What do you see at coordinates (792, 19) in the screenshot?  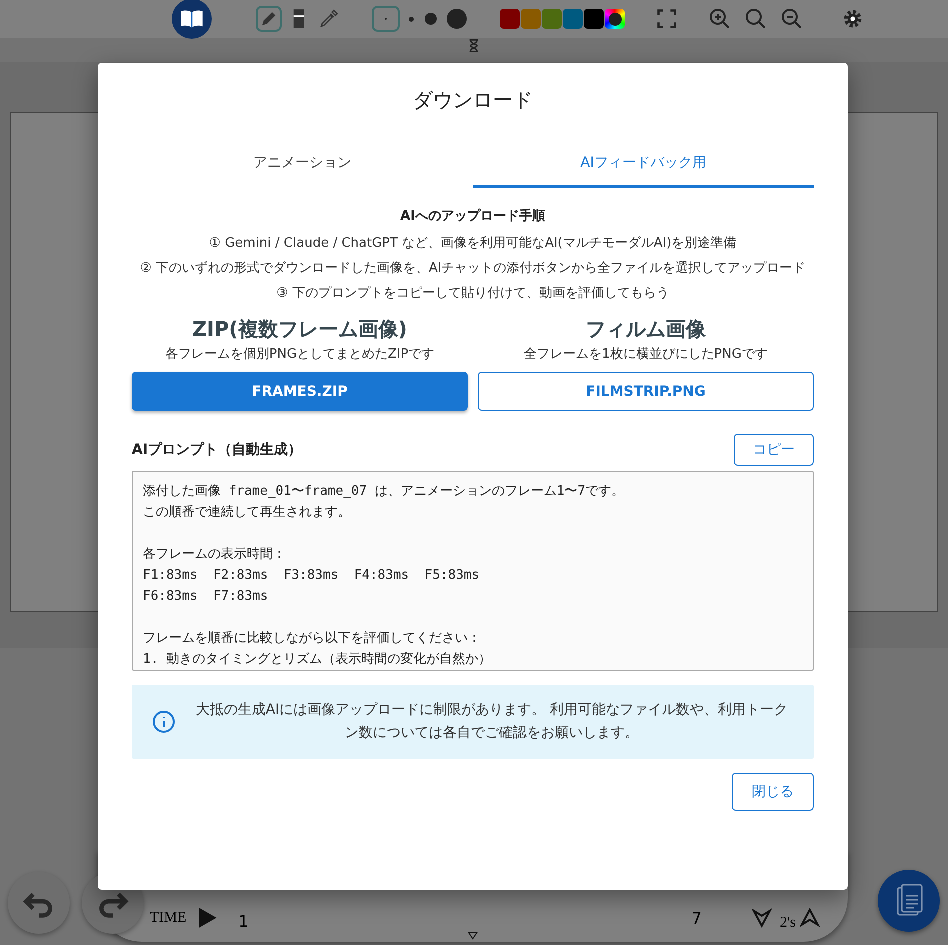 I see `zoom-out-icon` at bounding box center [792, 19].